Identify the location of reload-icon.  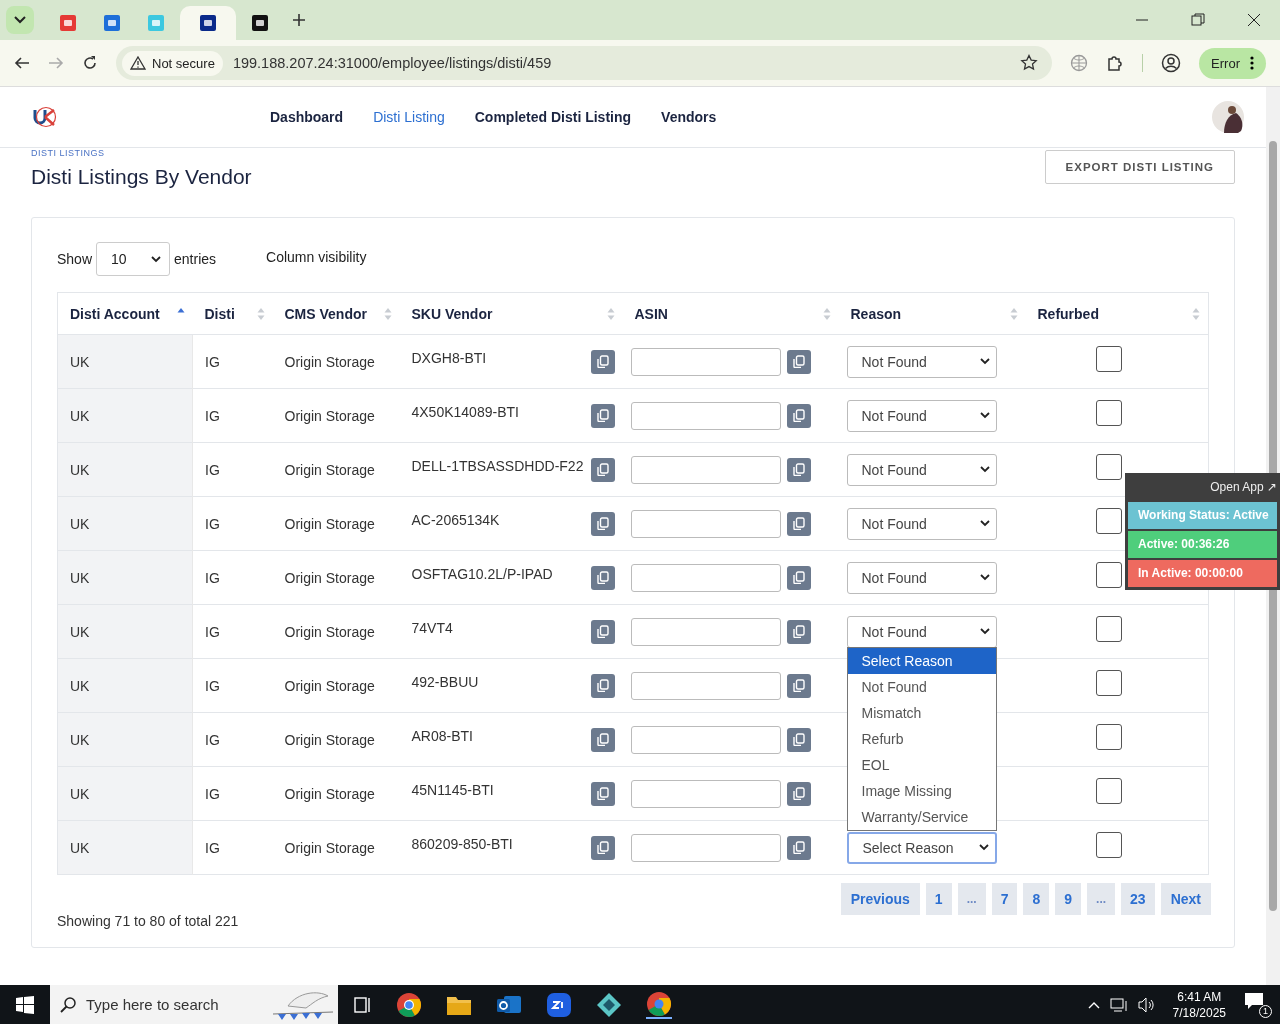
(90, 63).